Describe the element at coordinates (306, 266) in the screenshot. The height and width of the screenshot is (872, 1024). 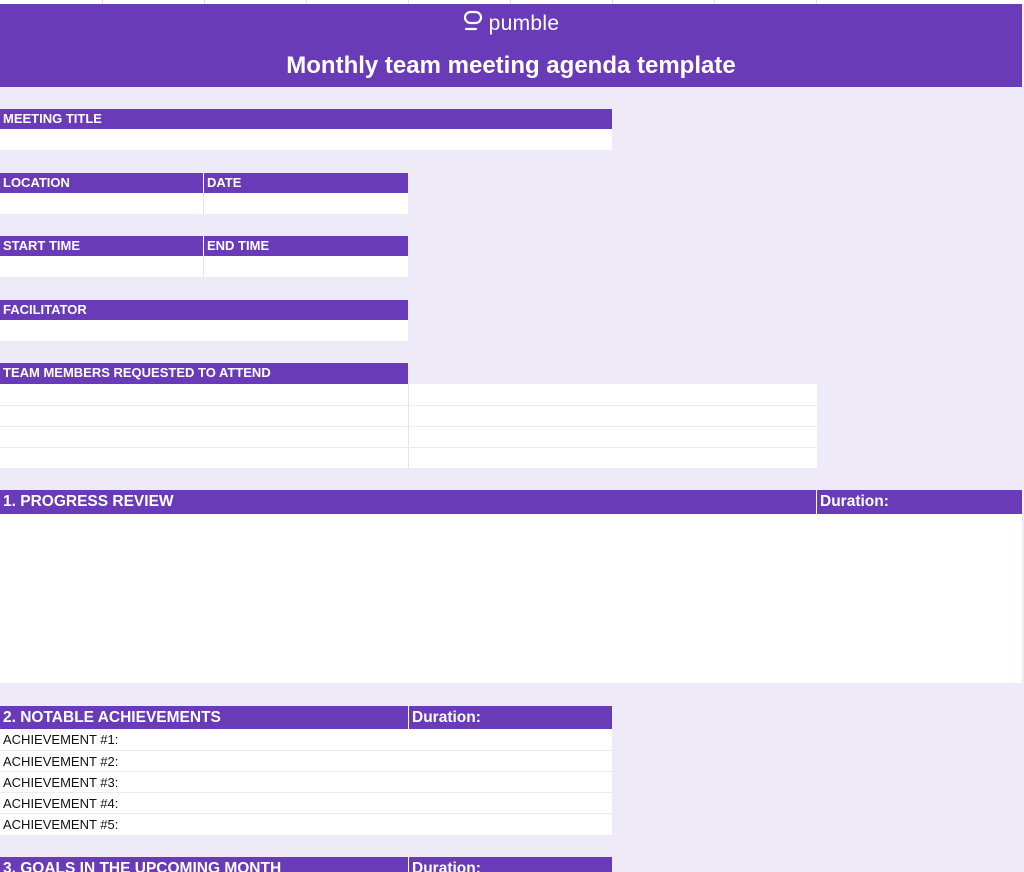
I see `end-time-cell` at that location.